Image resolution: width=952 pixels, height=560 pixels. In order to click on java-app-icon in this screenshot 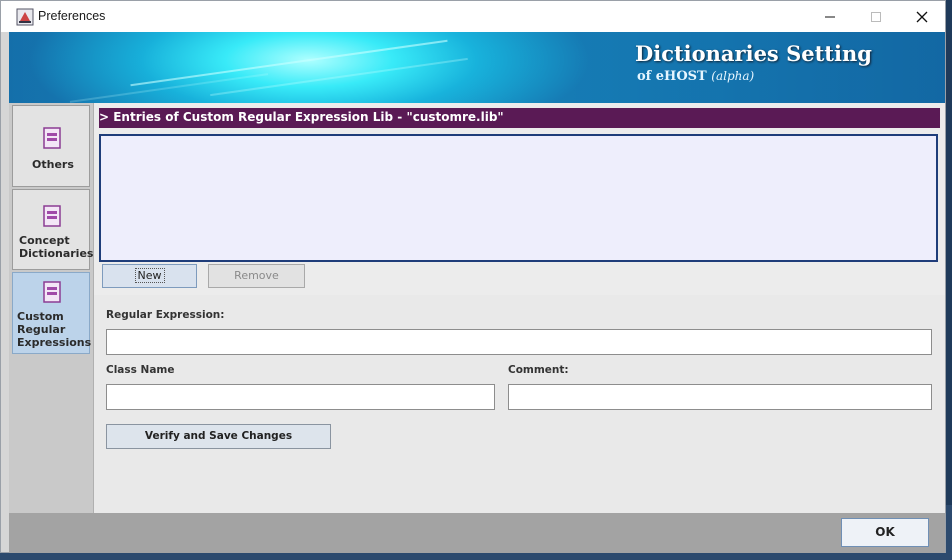, I will do `click(25, 17)`.